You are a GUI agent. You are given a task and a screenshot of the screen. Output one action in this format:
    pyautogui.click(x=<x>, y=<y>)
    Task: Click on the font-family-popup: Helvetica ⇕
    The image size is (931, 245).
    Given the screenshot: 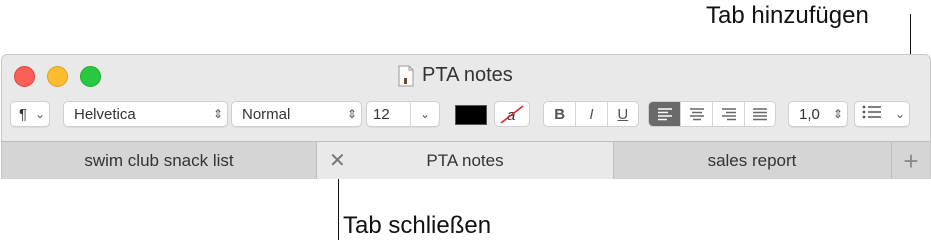 What is the action you would take?
    pyautogui.click(x=145, y=114)
    